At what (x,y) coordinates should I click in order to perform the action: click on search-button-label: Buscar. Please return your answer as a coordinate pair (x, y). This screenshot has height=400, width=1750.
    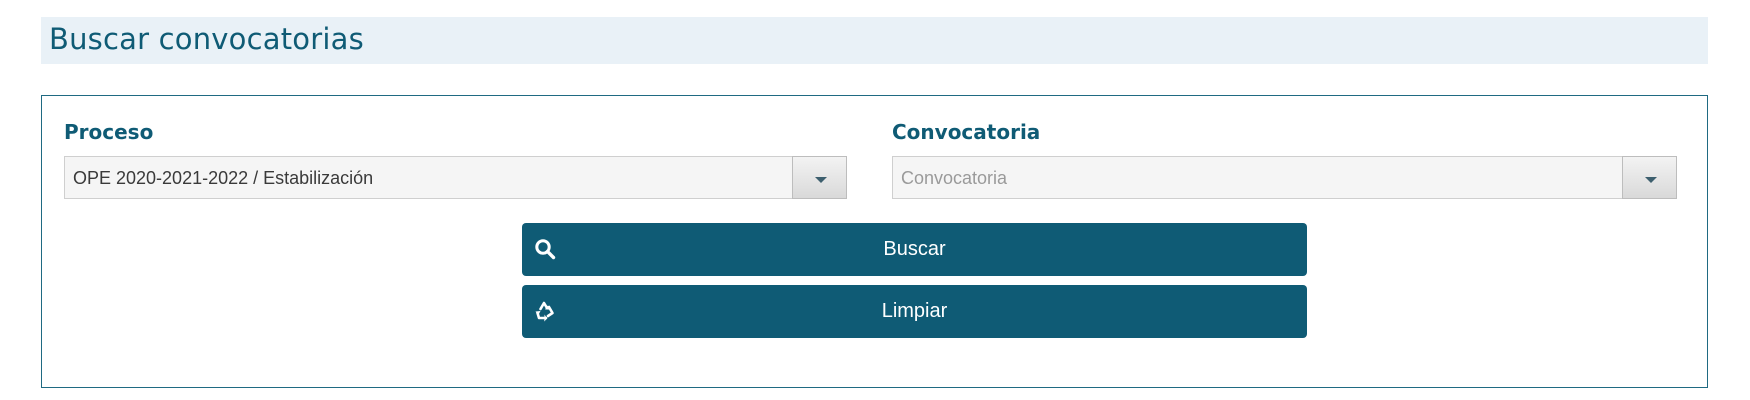
    Looking at the image, I should click on (914, 249).